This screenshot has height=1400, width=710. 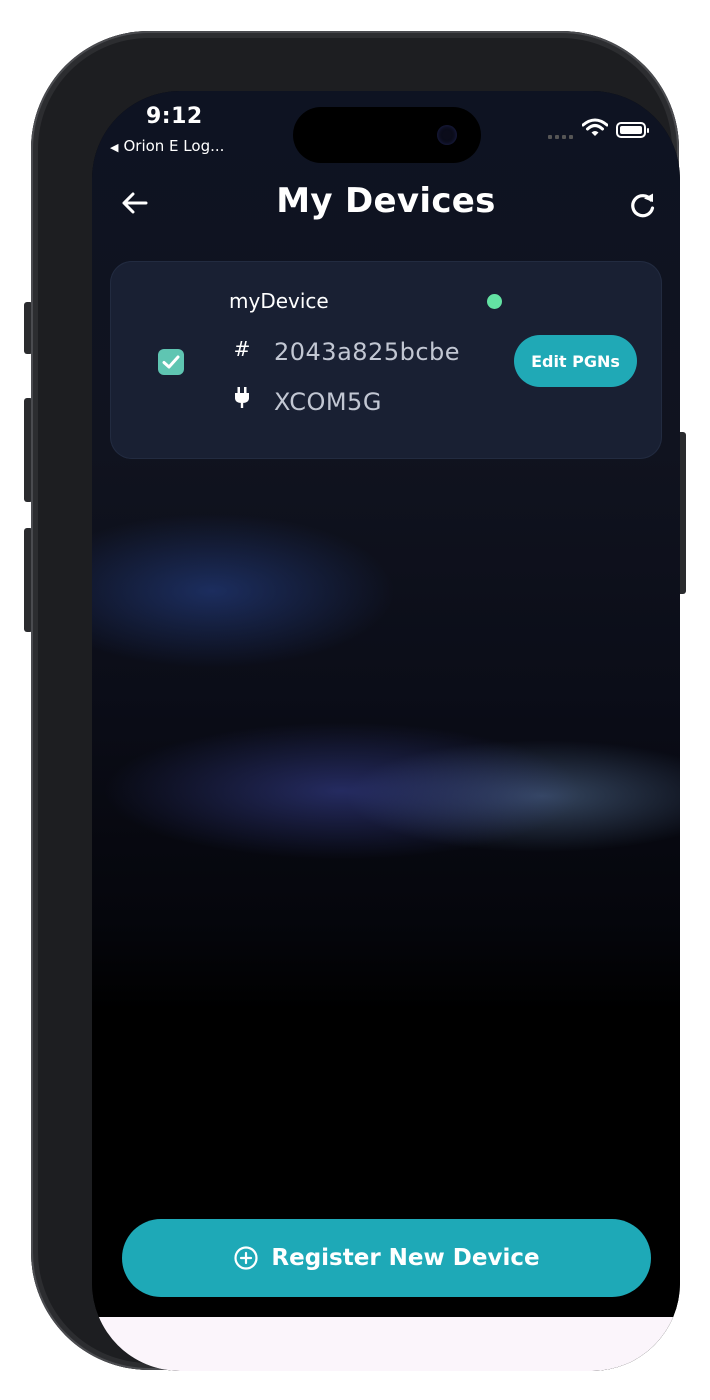 What do you see at coordinates (242, 400) in the screenshot?
I see `plug-icon` at bounding box center [242, 400].